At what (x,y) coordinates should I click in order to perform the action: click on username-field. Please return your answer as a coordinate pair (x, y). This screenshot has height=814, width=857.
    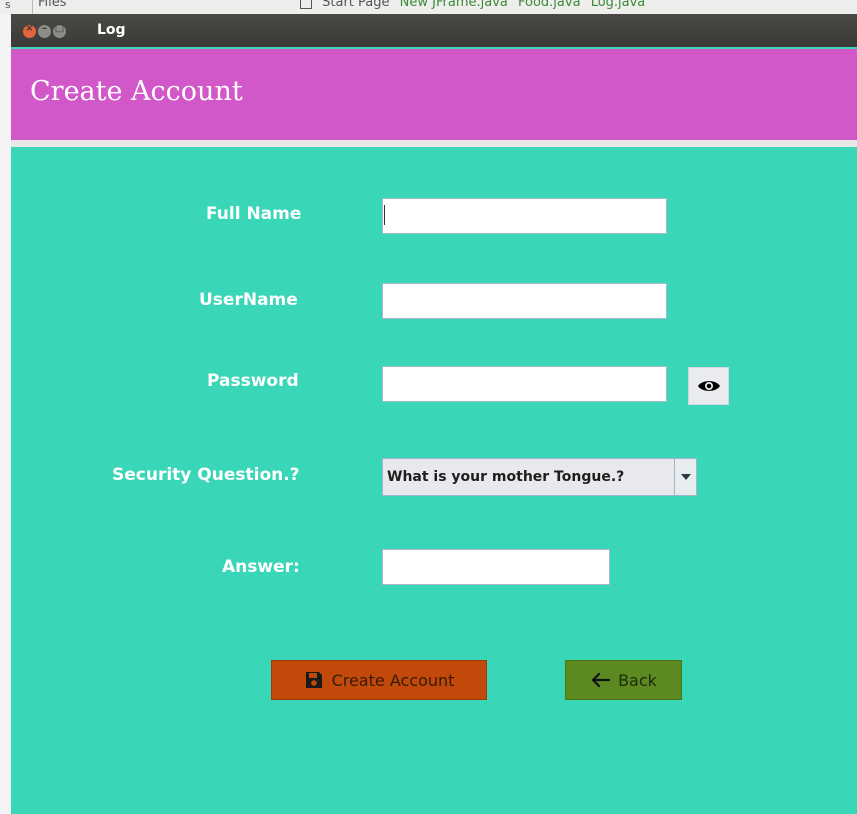
    Looking at the image, I should click on (524, 301).